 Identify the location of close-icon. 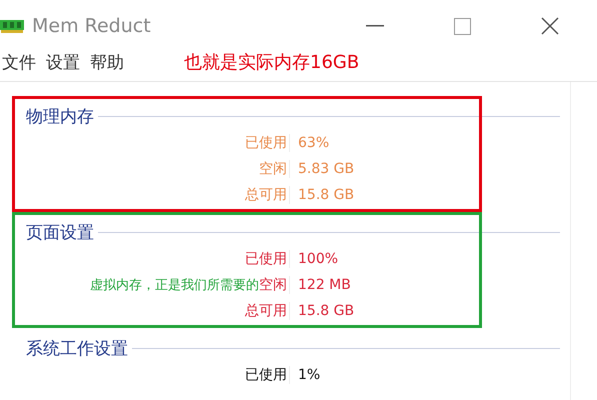
(550, 26).